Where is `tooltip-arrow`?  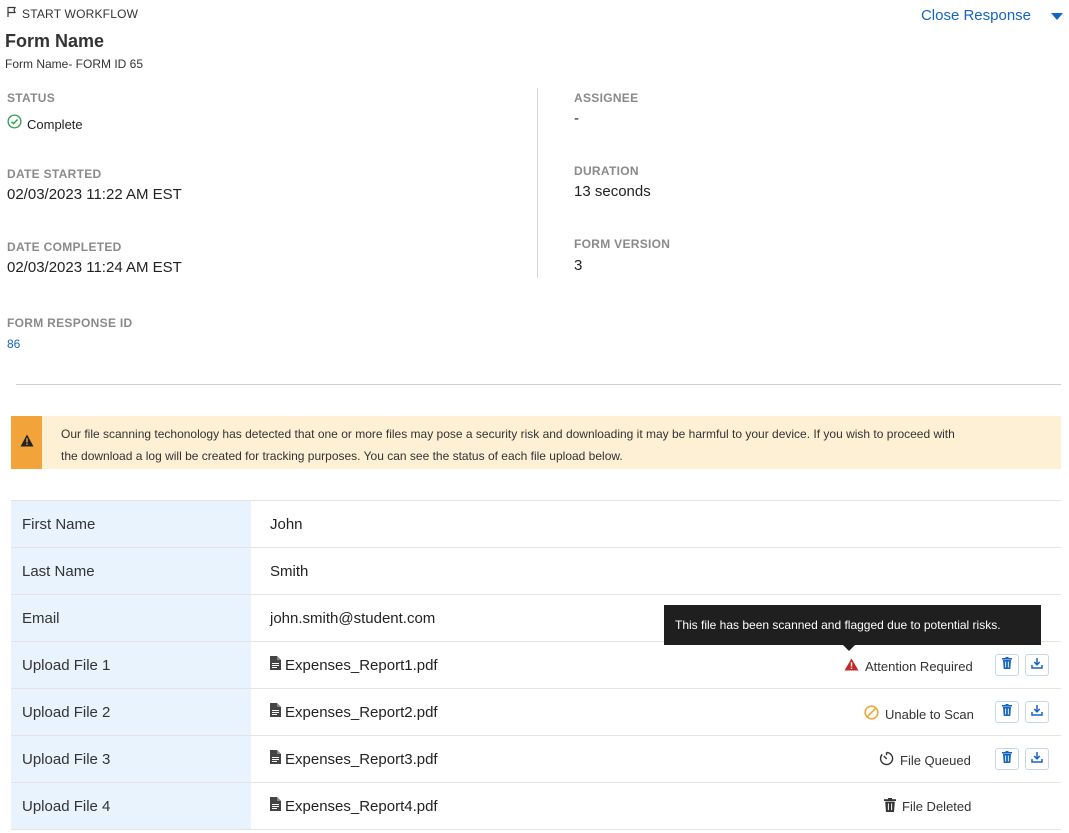
tooltip-arrow is located at coordinates (849, 648).